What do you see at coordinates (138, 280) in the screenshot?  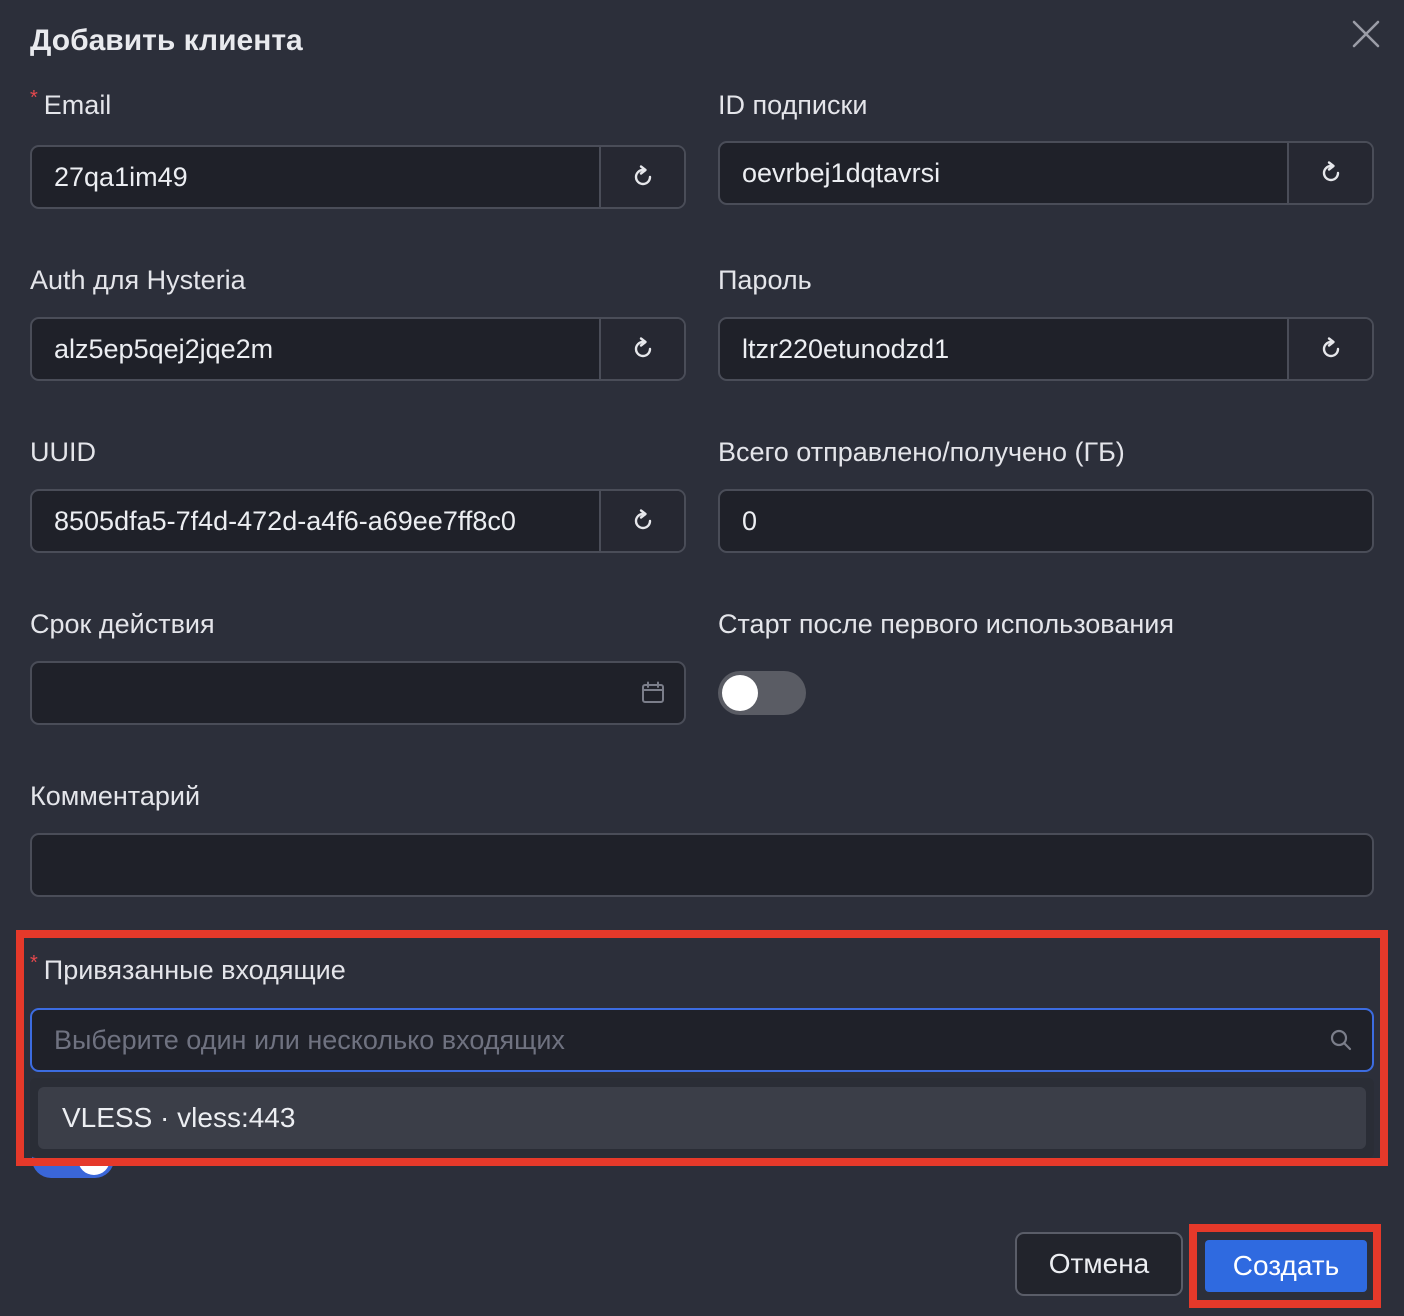 I see `hysteria-auth-label: Auth для Hysteria` at bounding box center [138, 280].